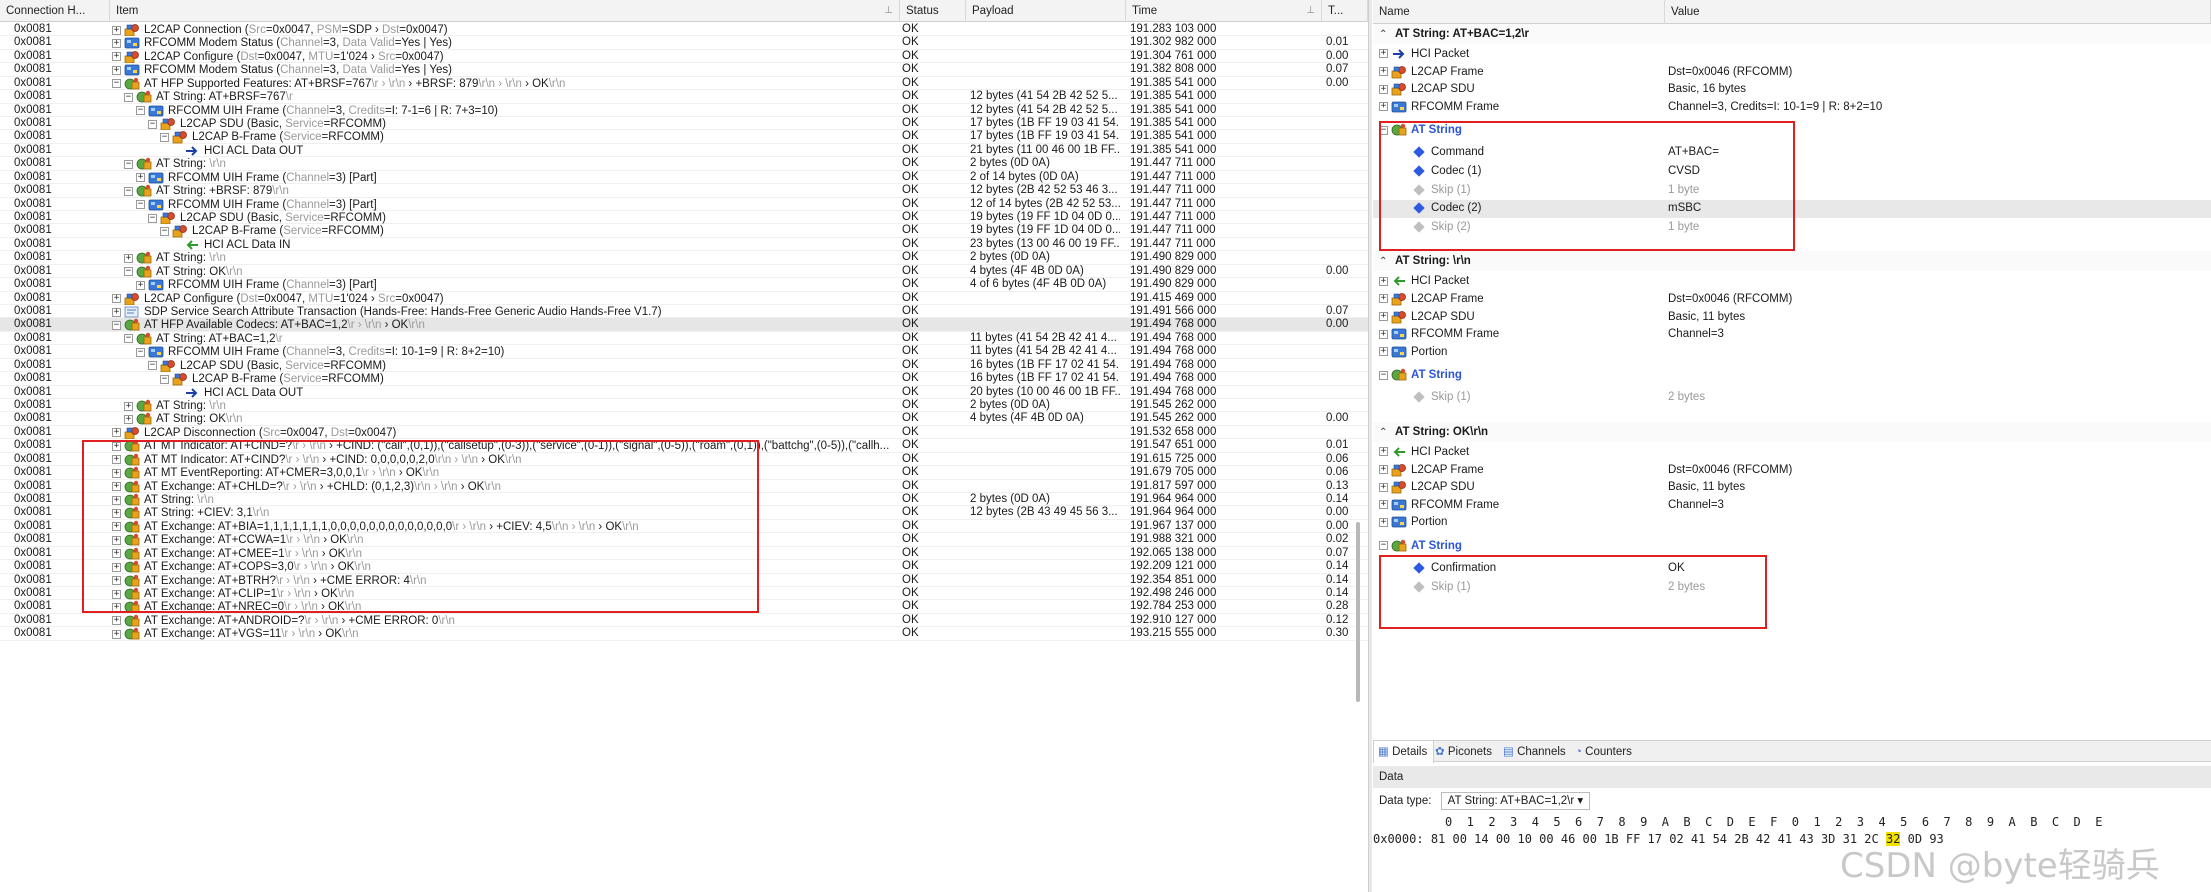  Describe the element at coordinates (1792, 172) in the screenshot. I see `field-row: Codec (1) CVSD` at that location.